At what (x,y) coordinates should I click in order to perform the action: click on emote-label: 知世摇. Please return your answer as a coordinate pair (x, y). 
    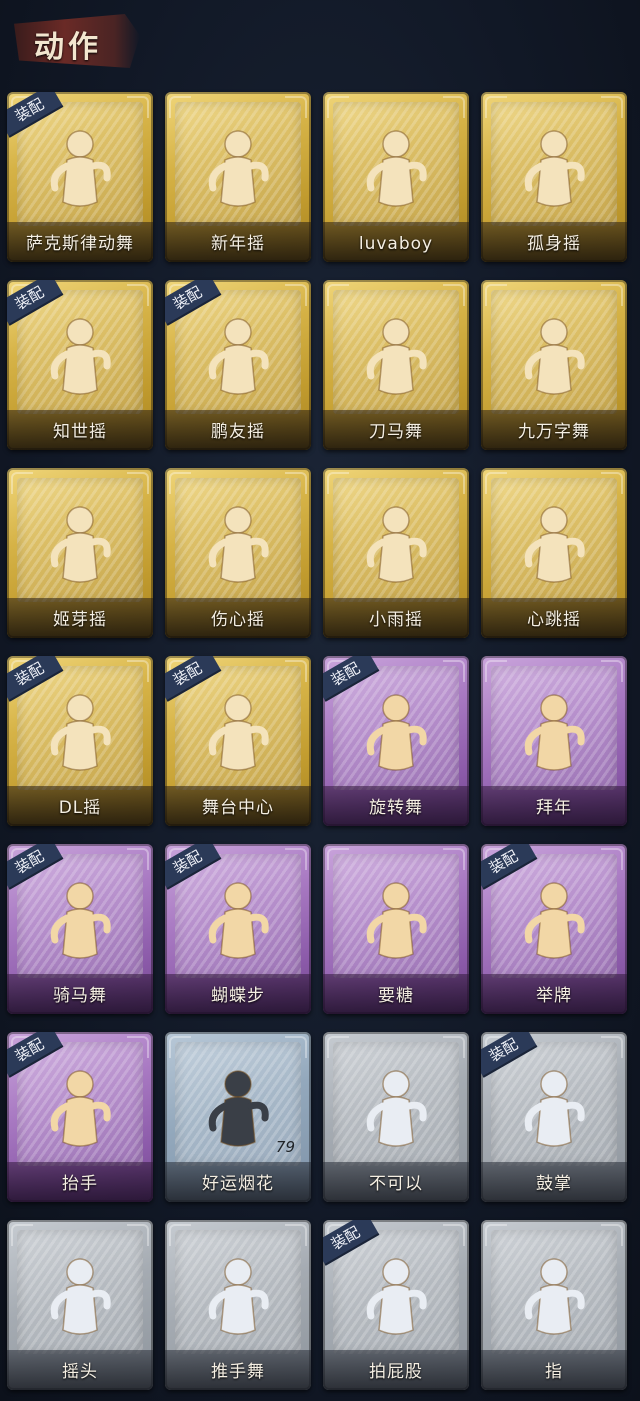
    Looking at the image, I should click on (80, 432).